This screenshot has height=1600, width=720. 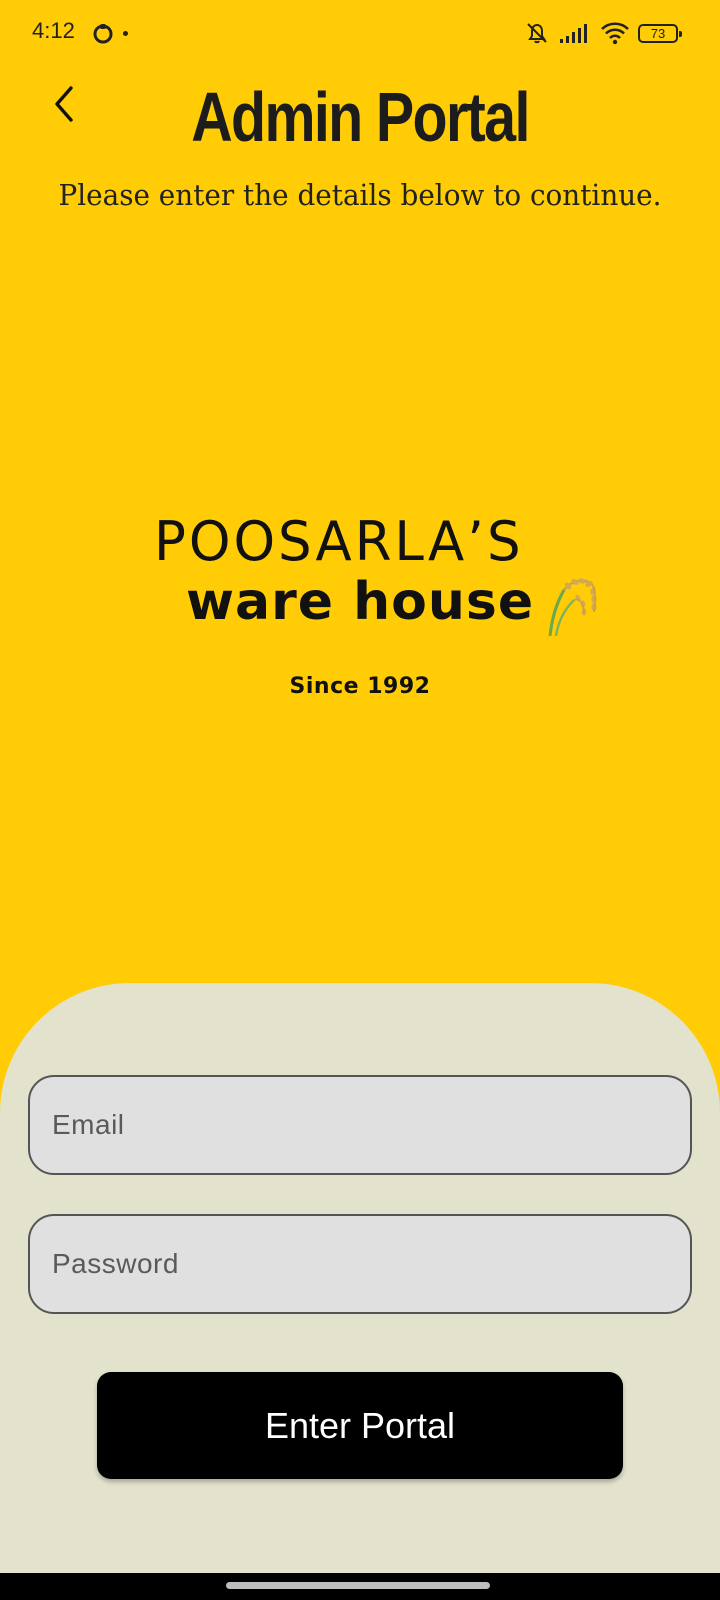 I want to click on logo-since-year: Since 1992, so click(x=360, y=686).